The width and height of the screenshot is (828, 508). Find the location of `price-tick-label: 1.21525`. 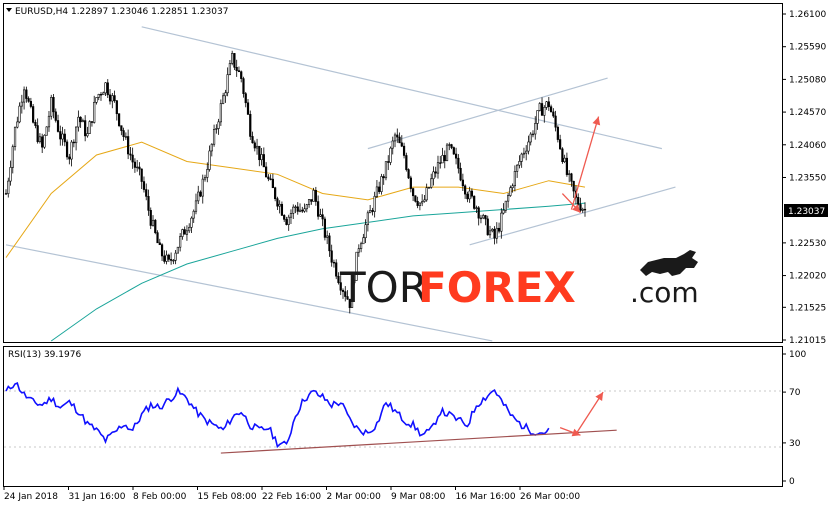

price-tick-label: 1.21525 is located at coordinates (807, 308).